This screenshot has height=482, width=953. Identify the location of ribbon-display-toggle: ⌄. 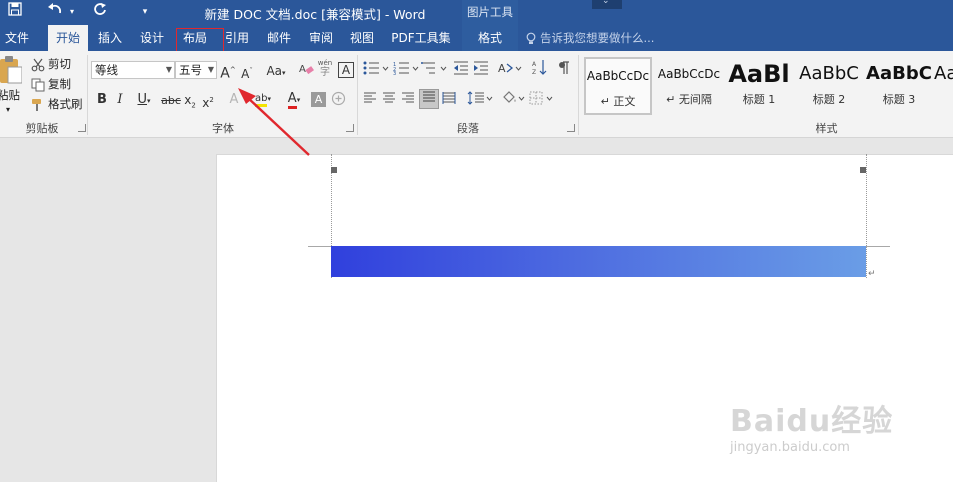
(607, 4).